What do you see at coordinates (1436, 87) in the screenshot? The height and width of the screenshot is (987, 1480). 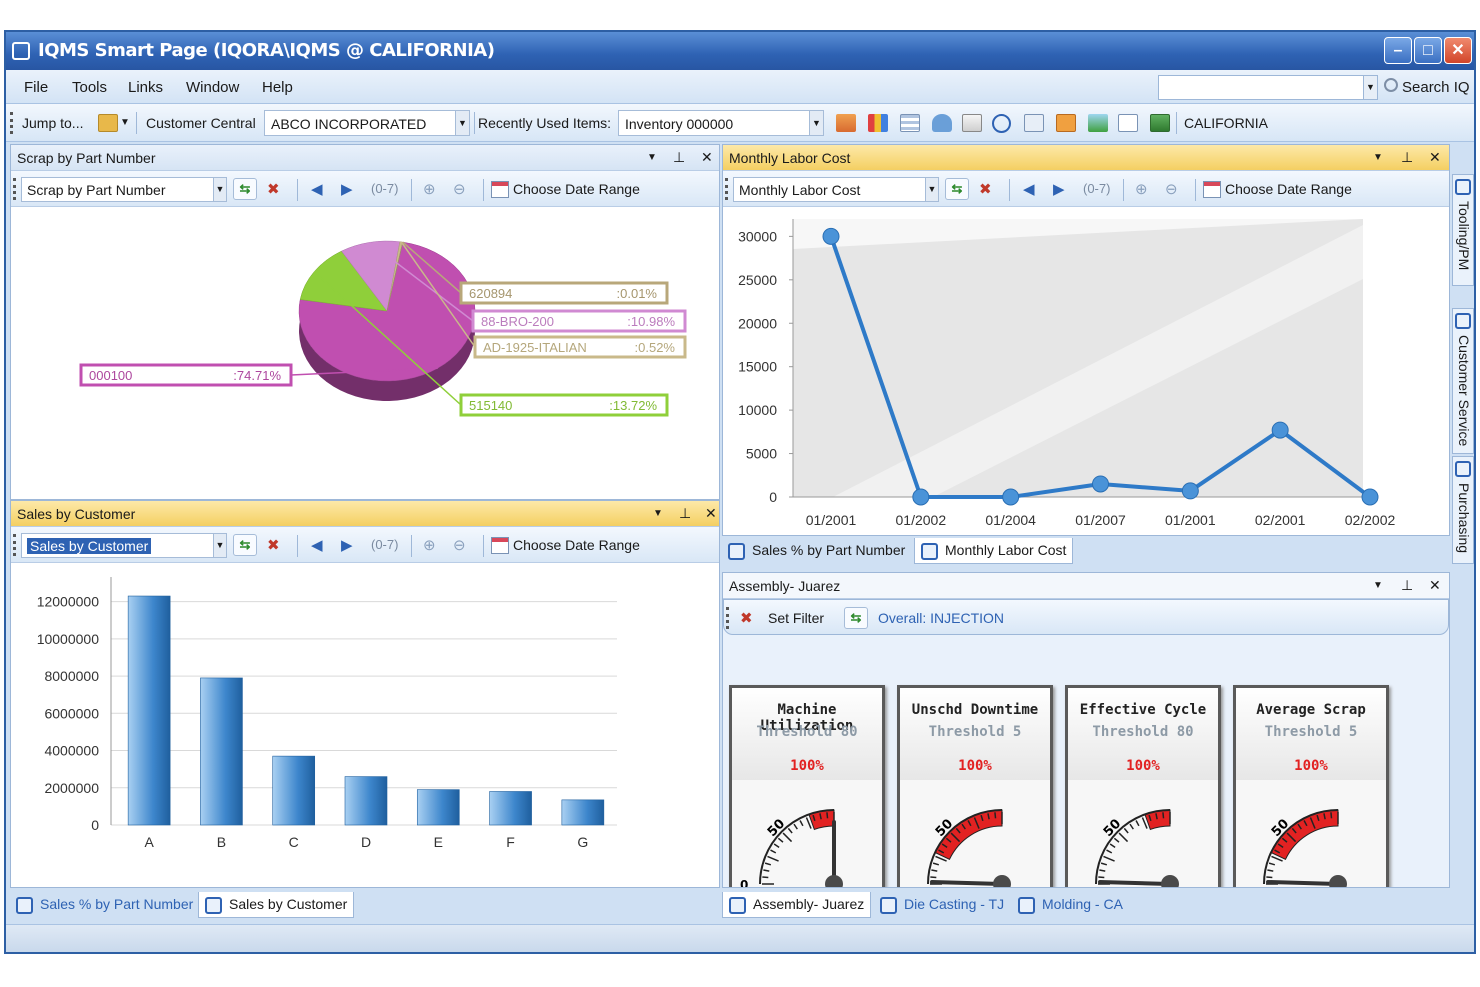 I see `search-label: Search IQ` at bounding box center [1436, 87].